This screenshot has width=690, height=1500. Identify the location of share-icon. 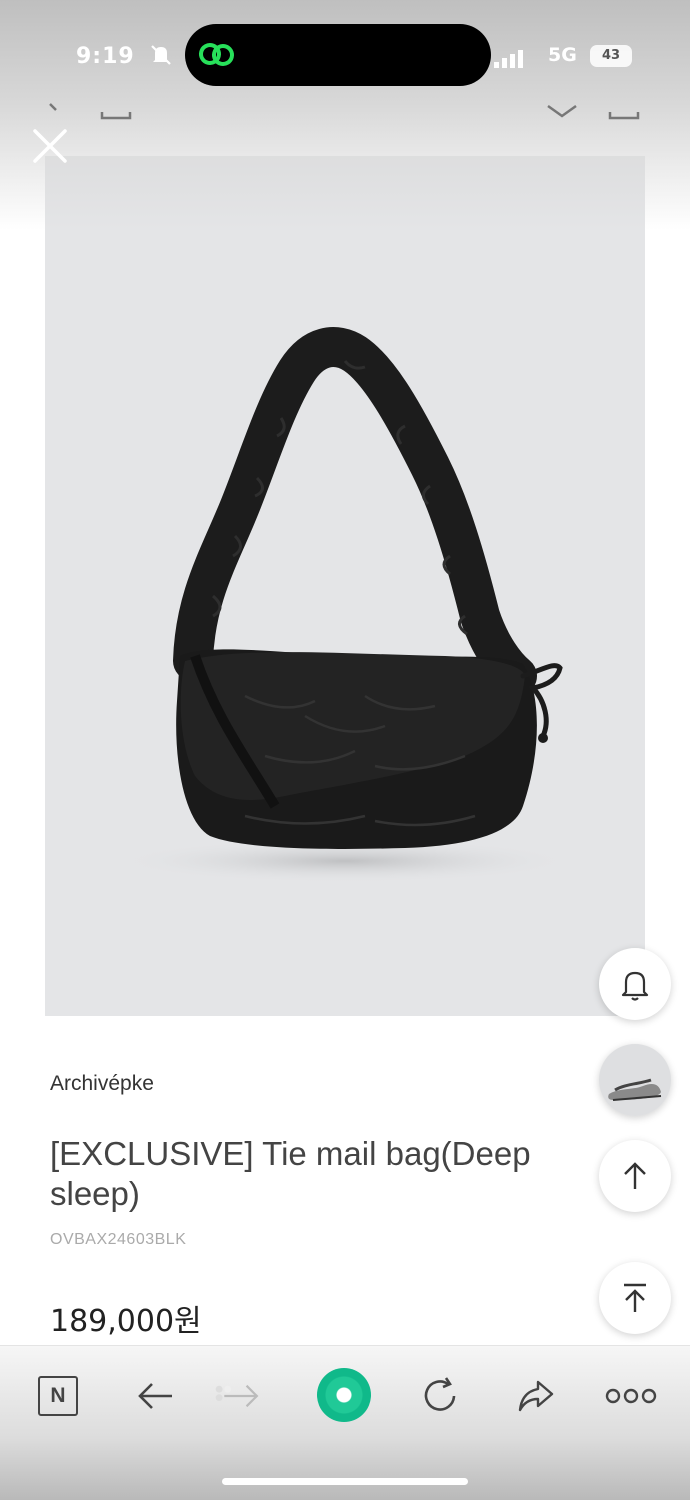
(536, 1396).